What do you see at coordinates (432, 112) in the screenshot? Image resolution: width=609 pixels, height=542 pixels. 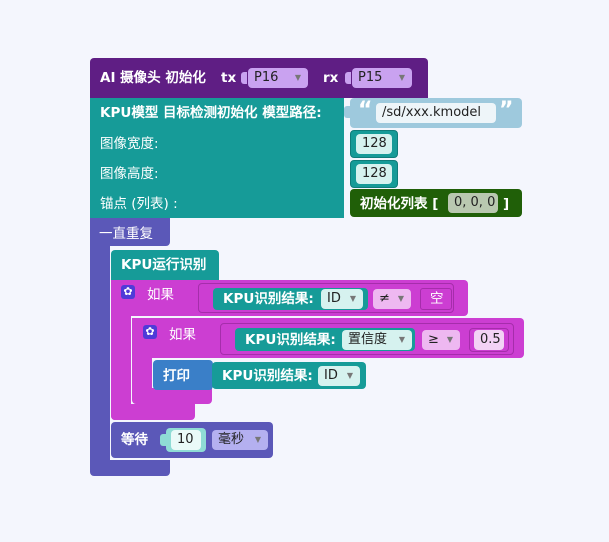 I see `model-path-value: /sd/xxx.kmodel` at bounding box center [432, 112].